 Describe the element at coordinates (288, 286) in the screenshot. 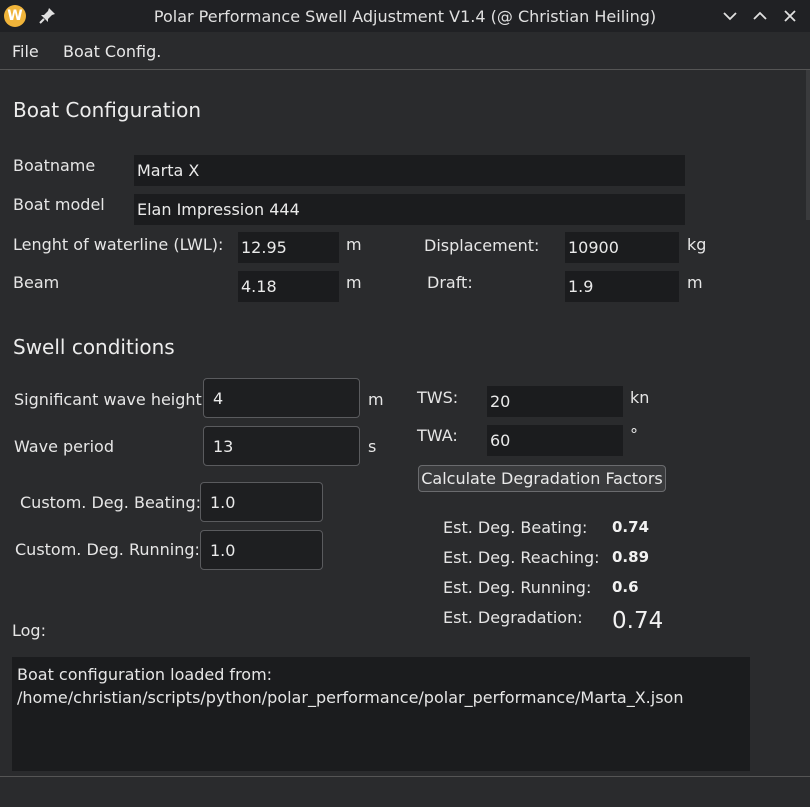

I see `beam-field: 4.18` at that location.